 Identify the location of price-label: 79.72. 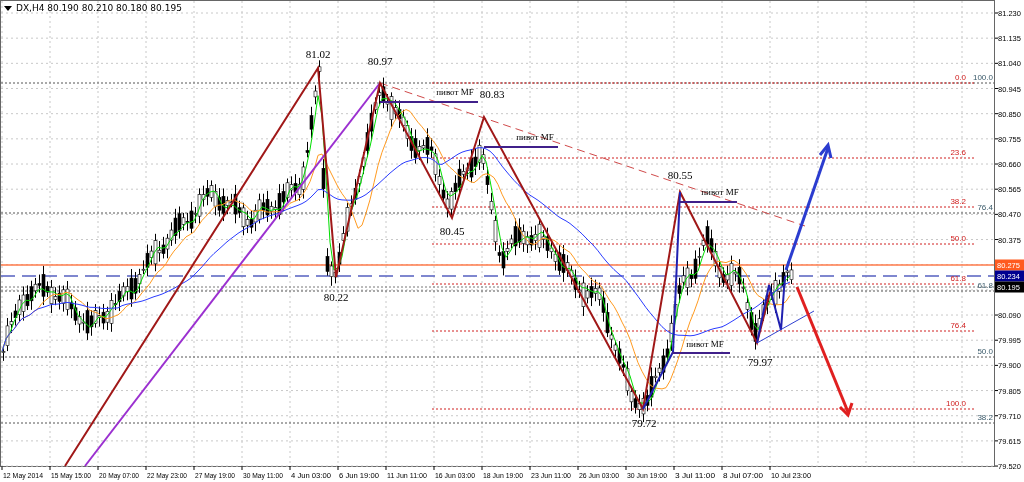
(644, 423).